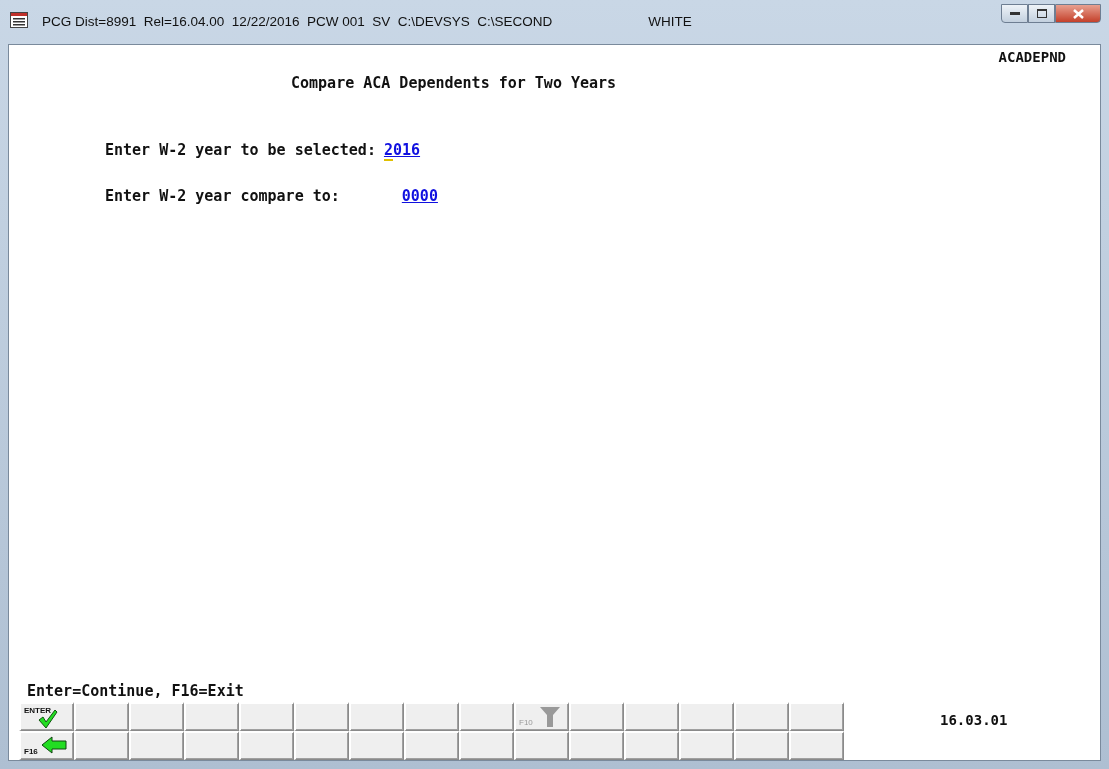  I want to click on left-arrow-icon, so click(54, 745).